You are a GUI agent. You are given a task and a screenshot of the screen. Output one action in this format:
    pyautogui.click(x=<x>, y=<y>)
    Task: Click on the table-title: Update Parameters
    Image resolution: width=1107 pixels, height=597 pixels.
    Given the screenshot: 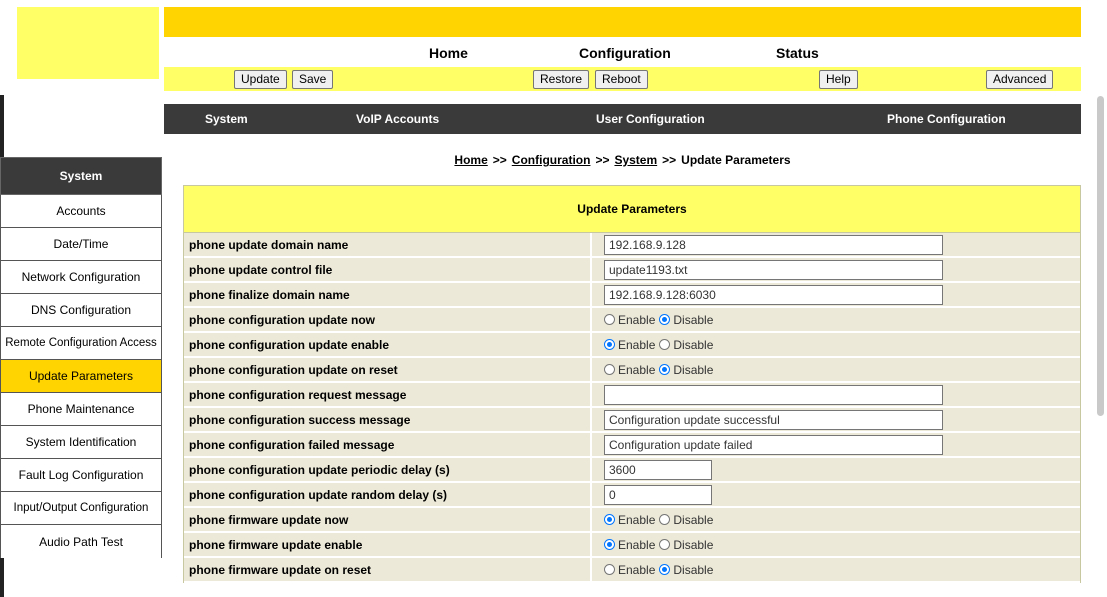 What is the action you would take?
    pyautogui.click(x=632, y=209)
    